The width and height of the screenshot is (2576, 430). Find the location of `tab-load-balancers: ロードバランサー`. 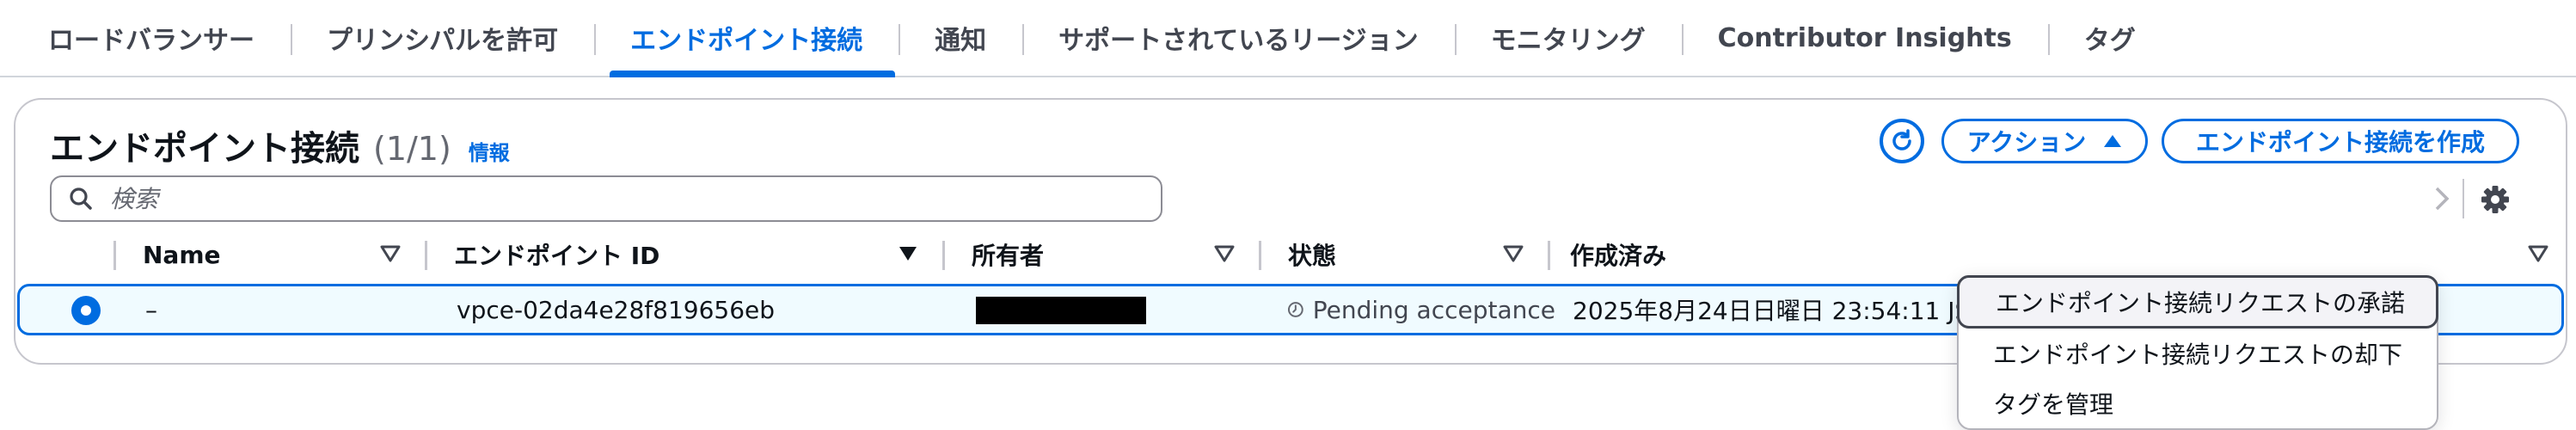

tab-load-balancers: ロードバランサー is located at coordinates (145, 38).